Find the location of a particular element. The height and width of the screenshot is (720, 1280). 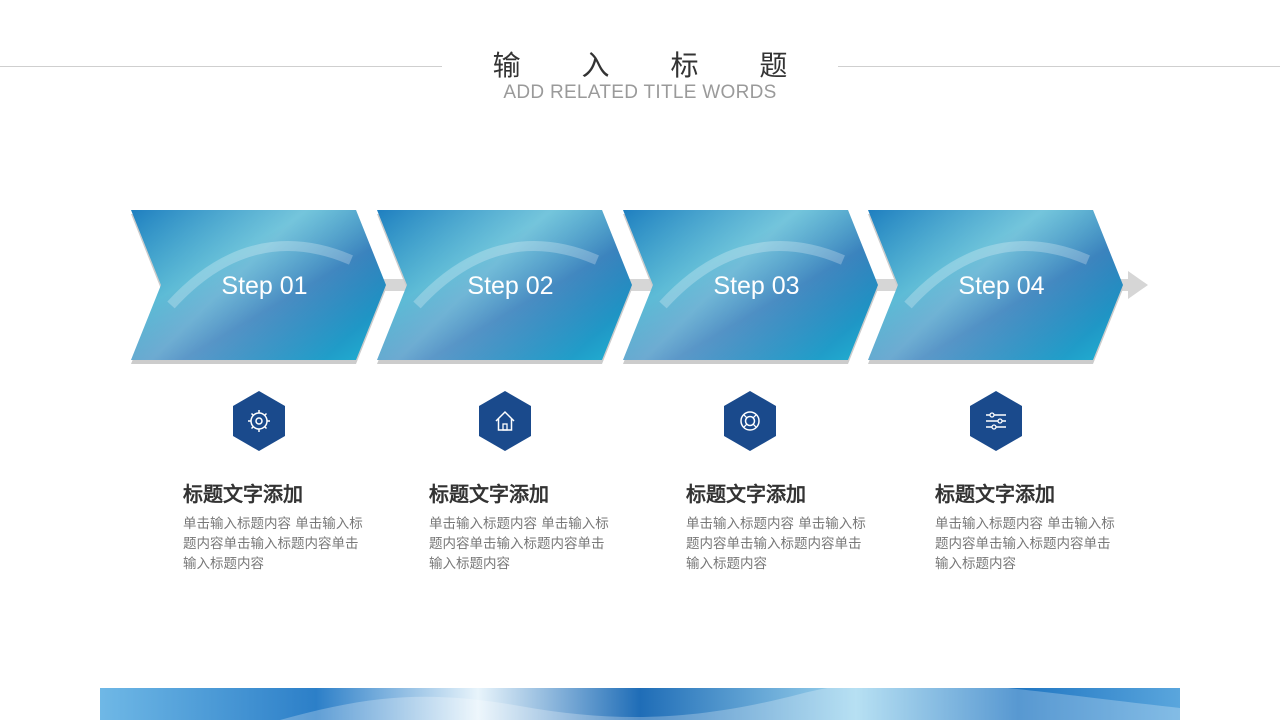

sliders-icon is located at coordinates (996, 421).